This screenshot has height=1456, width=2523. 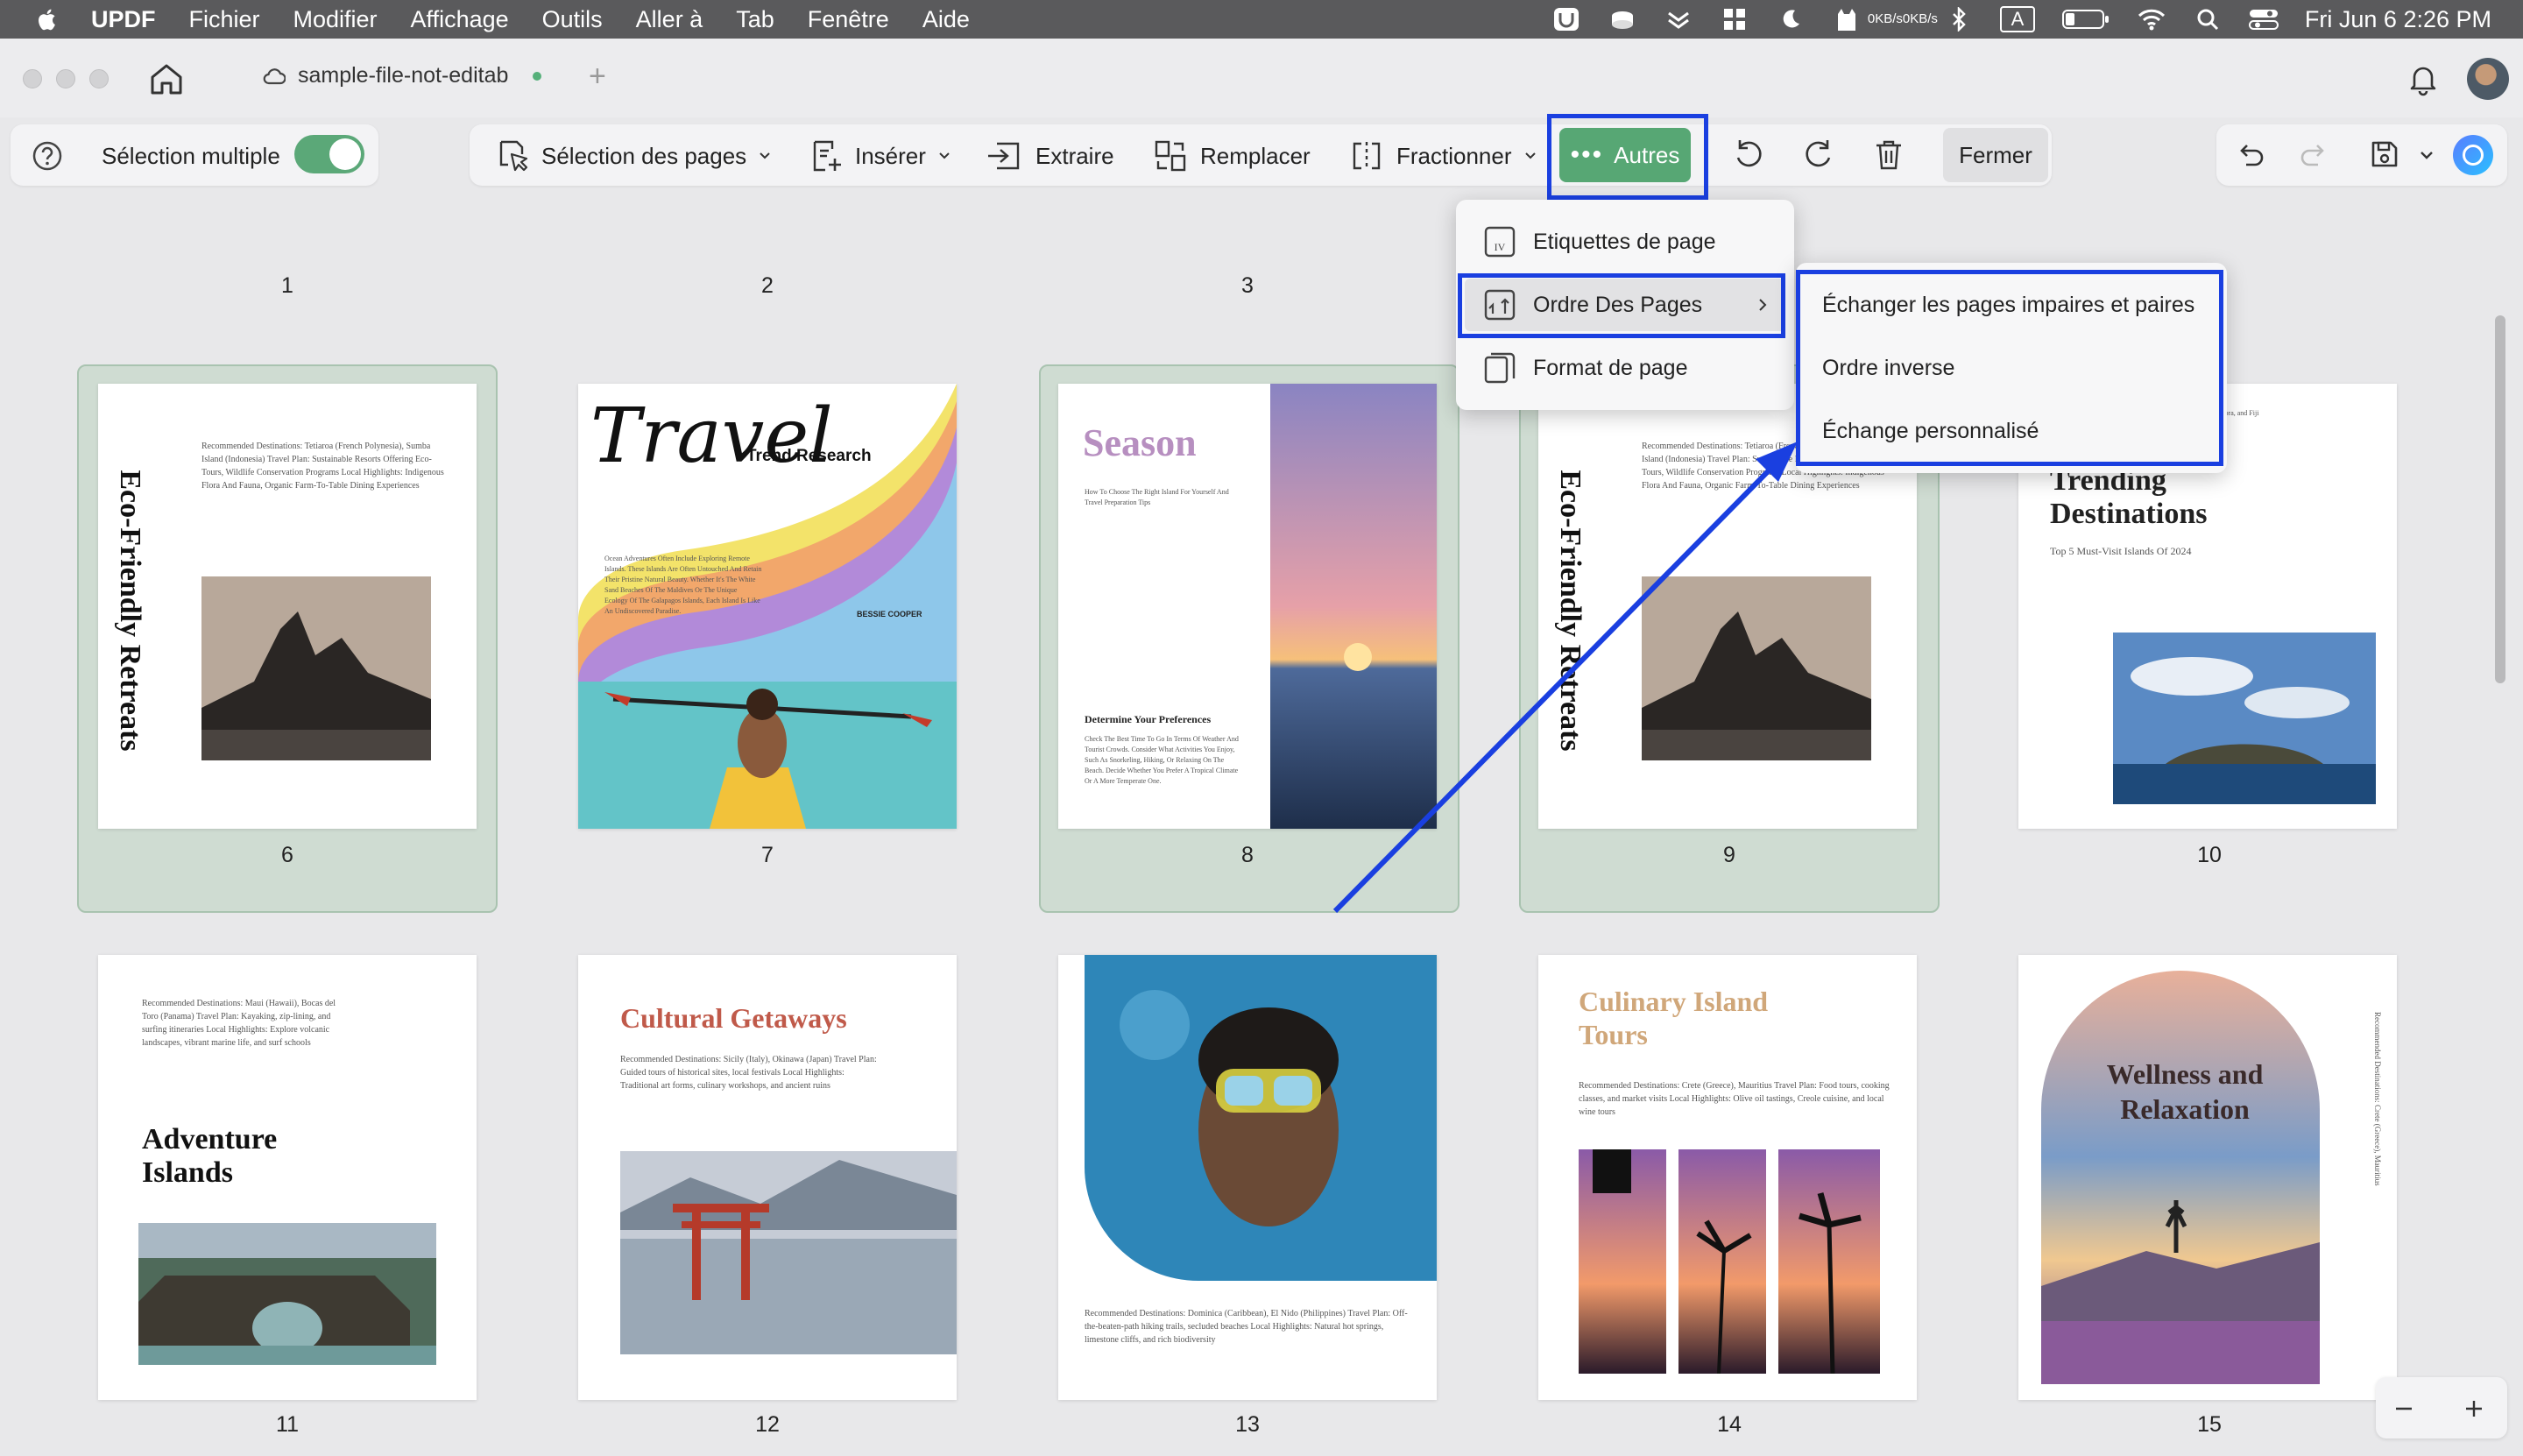 I want to click on page-14-title: Culinary Island Tours, so click(x=1674, y=1018).